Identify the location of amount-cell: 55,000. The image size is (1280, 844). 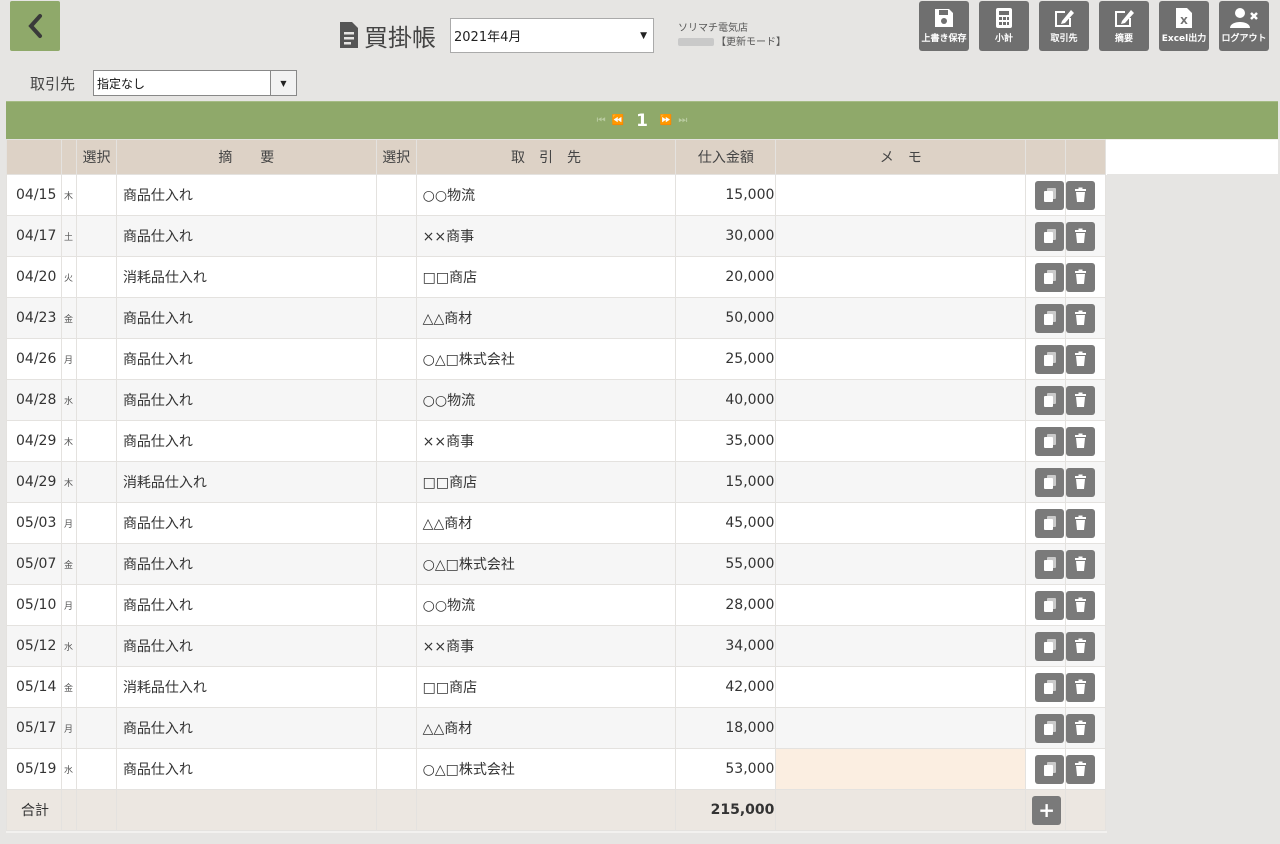
(726, 564).